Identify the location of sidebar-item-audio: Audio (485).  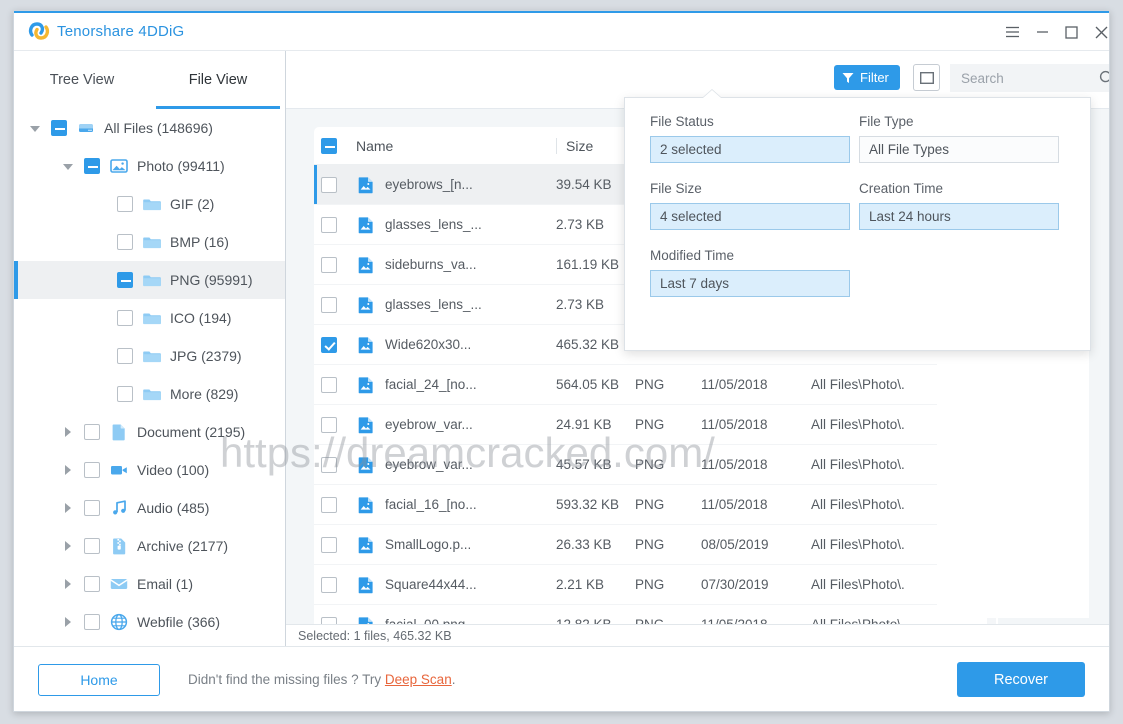
(149, 508).